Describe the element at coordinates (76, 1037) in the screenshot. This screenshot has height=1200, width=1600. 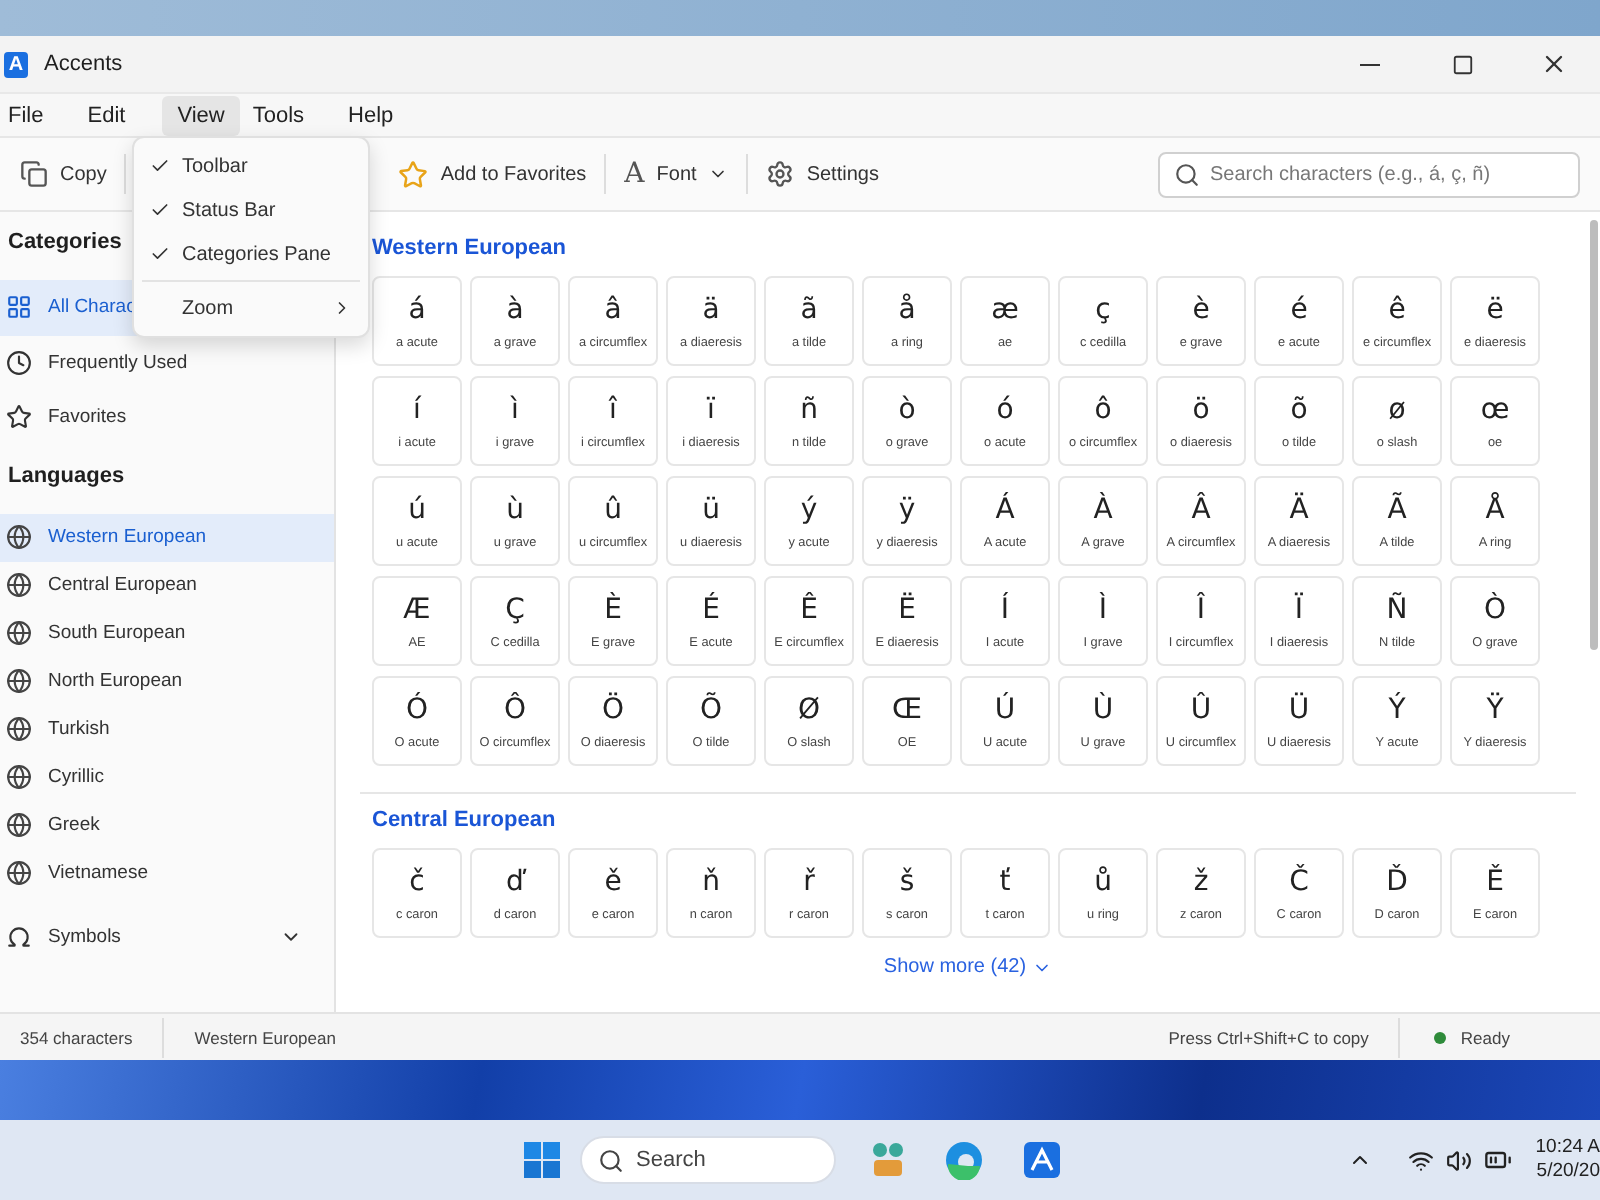
I see `character-count: 354 characters` at that location.